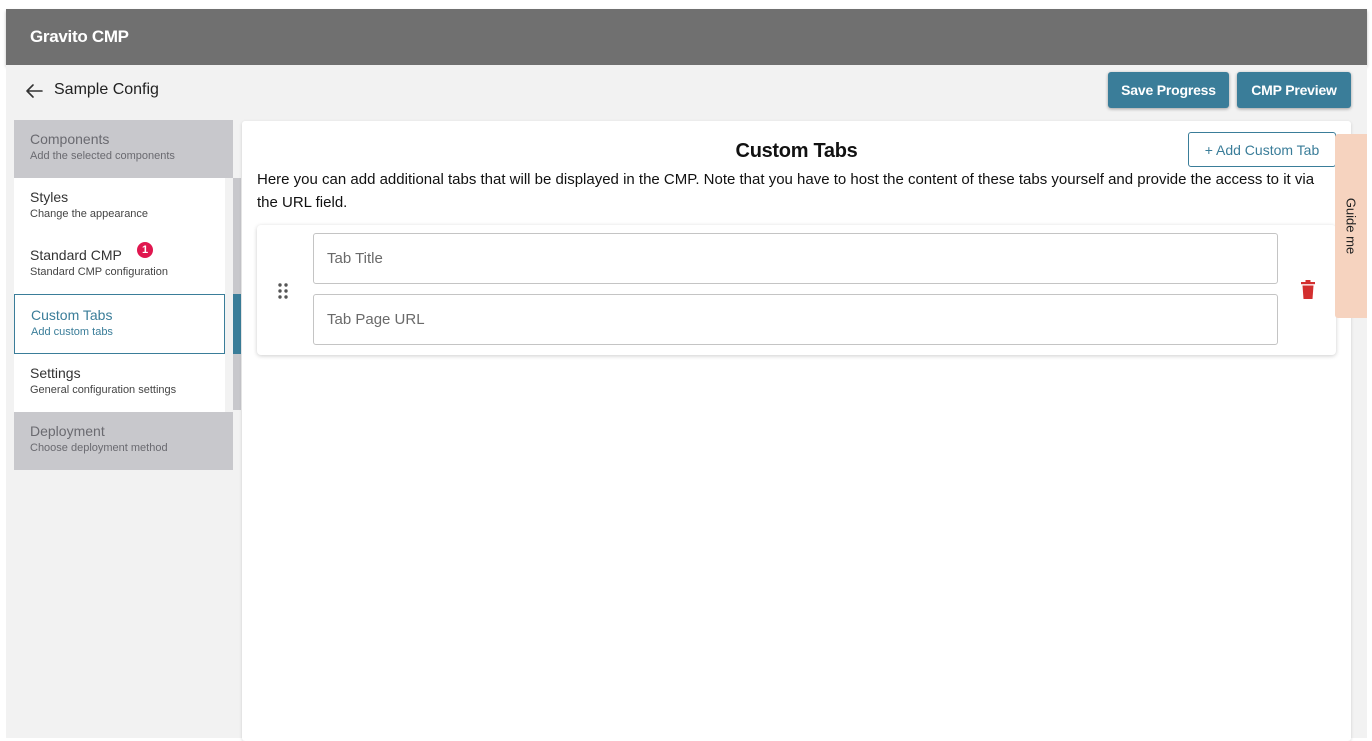  I want to click on sidebar-item-custom-tabs: Custom Tabs Add custom tabs, so click(119, 324).